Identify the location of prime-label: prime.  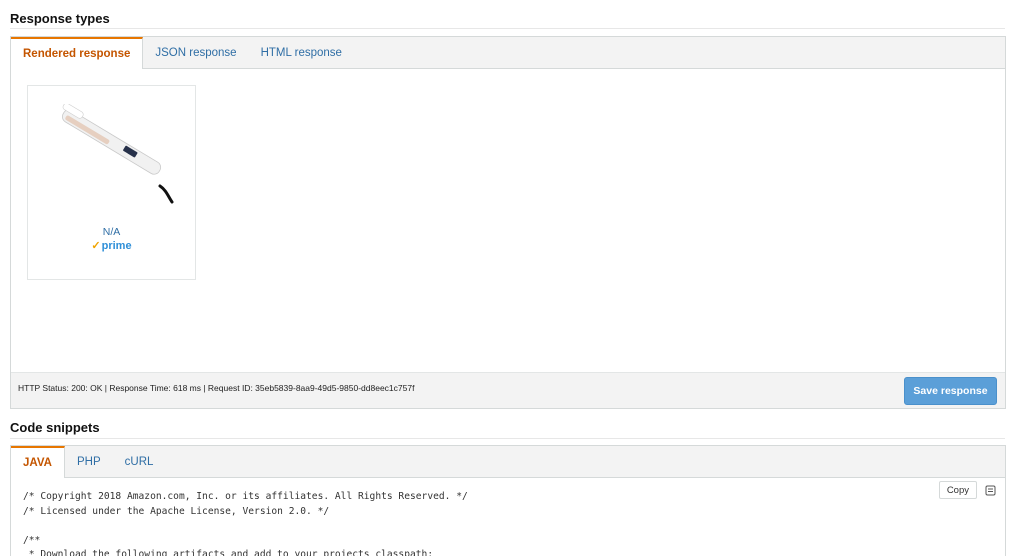
(116, 246).